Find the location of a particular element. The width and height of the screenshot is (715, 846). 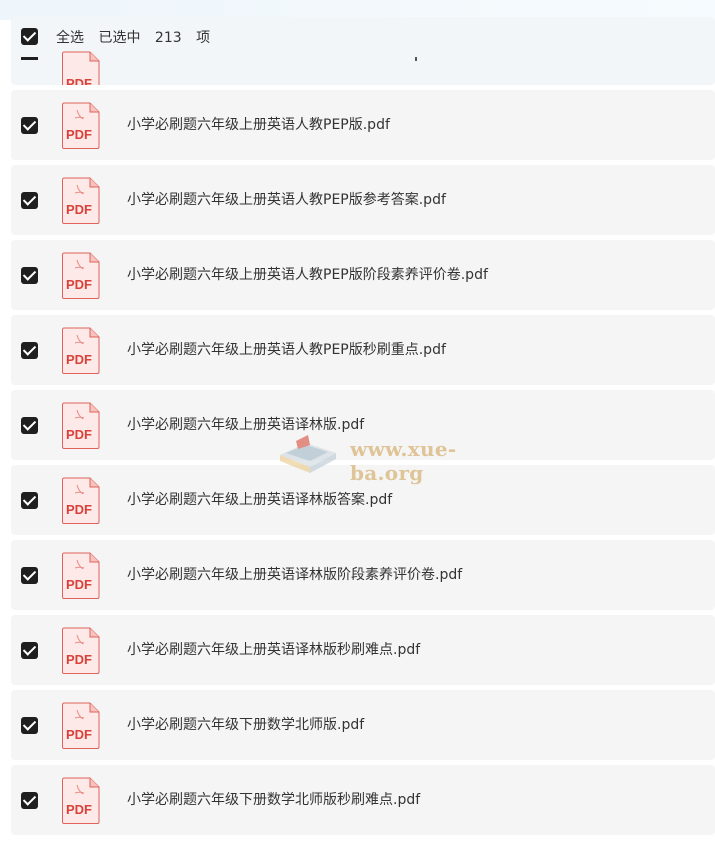

file-name: 小学必刷题六年级上册英语人教PEP版参考答案.pdf is located at coordinates (286, 200).